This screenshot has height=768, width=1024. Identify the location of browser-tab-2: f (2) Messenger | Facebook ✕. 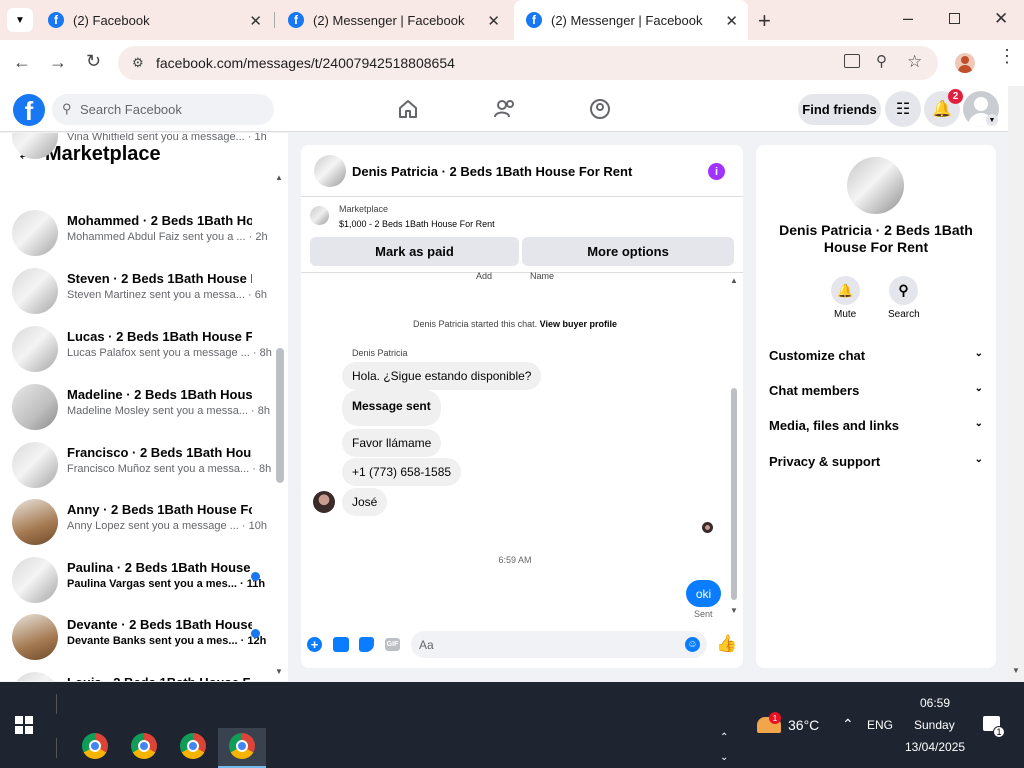
(393, 20).